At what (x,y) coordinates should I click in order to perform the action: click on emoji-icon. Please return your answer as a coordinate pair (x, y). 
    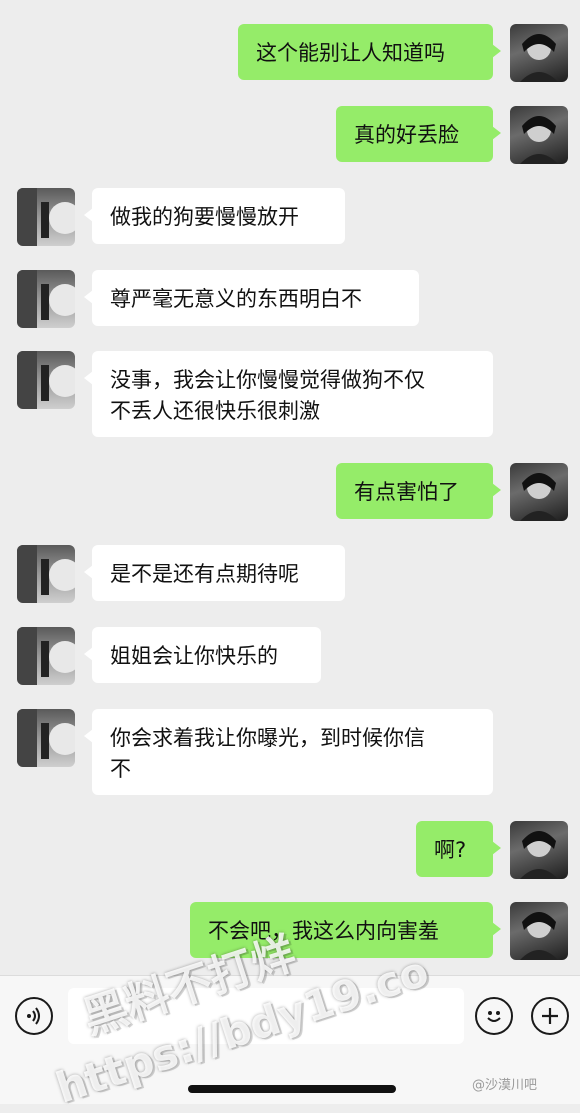
    Looking at the image, I should click on (494, 1016).